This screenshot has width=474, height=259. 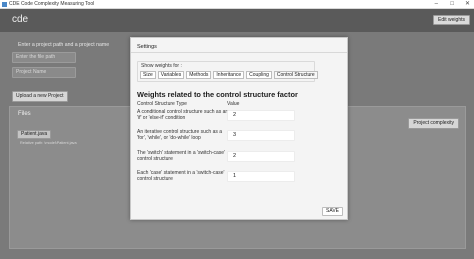 What do you see at coordinates (467, 4) in the screenshot?
I see `close-icon: ✕` at bounding box center [467, 4].